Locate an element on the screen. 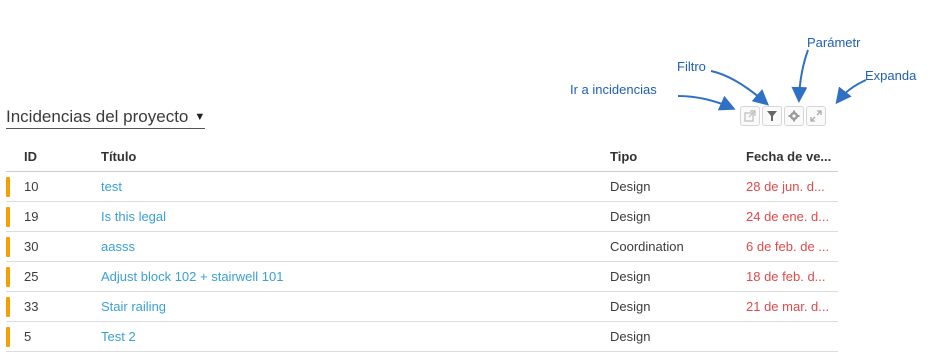 The height and width of the screenshot is (360, 939). gear-icon is located at coordinates (794, 116).